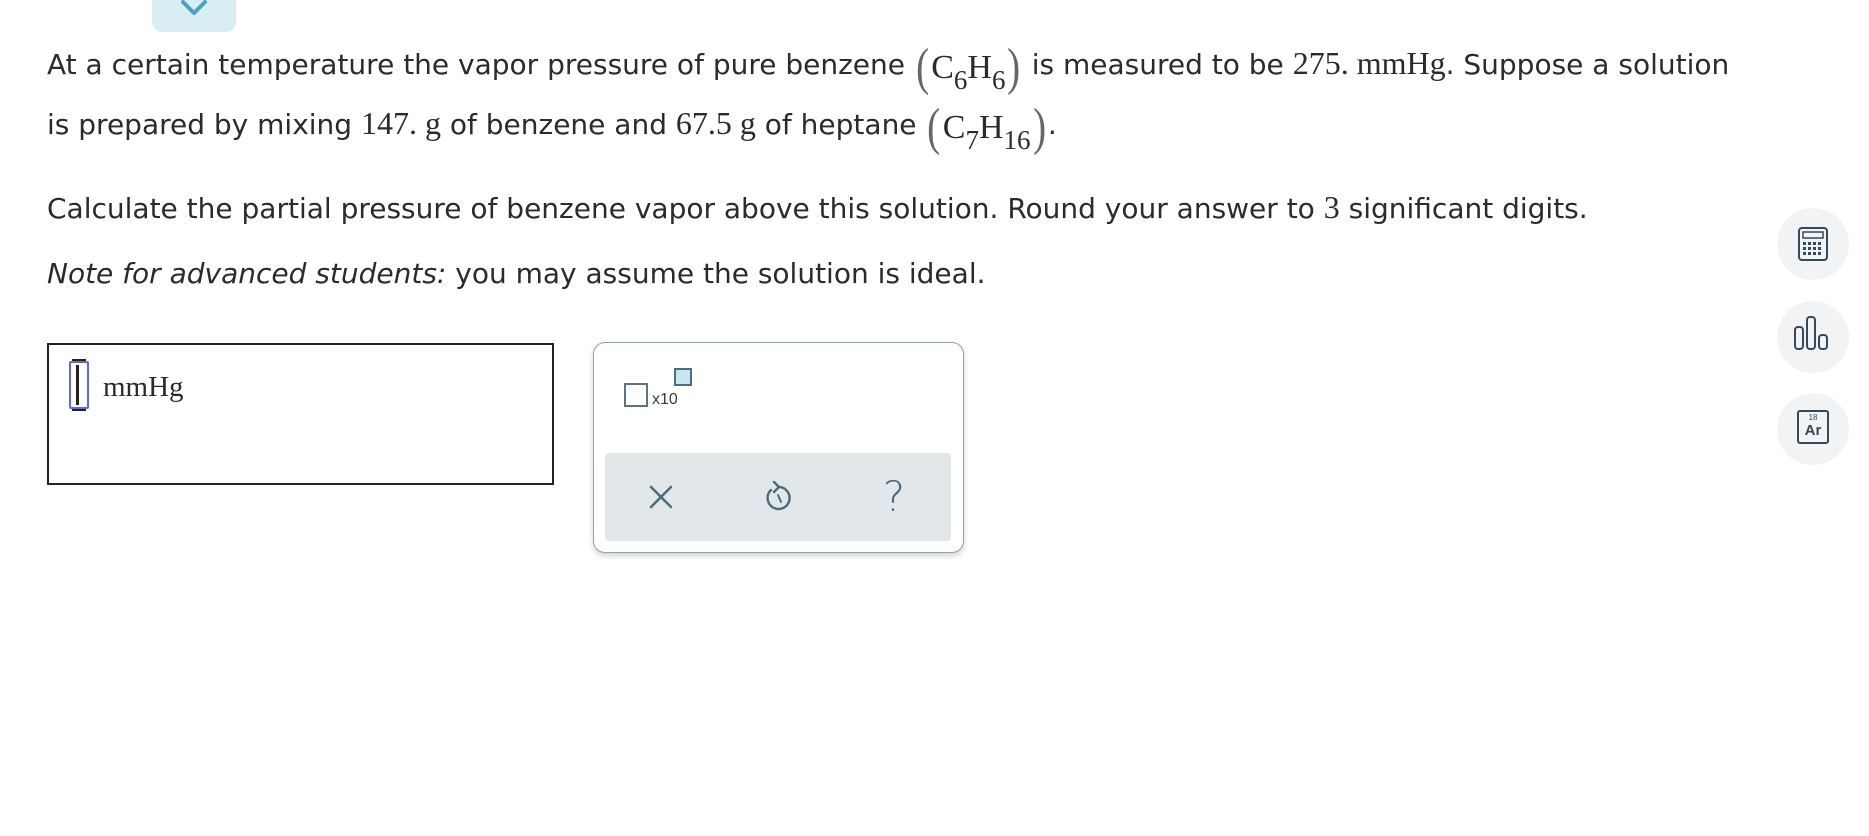 The height and width of the screenshot is (836, 1869). I want to click on problem-text: is measured to be, so click(1157, 64).